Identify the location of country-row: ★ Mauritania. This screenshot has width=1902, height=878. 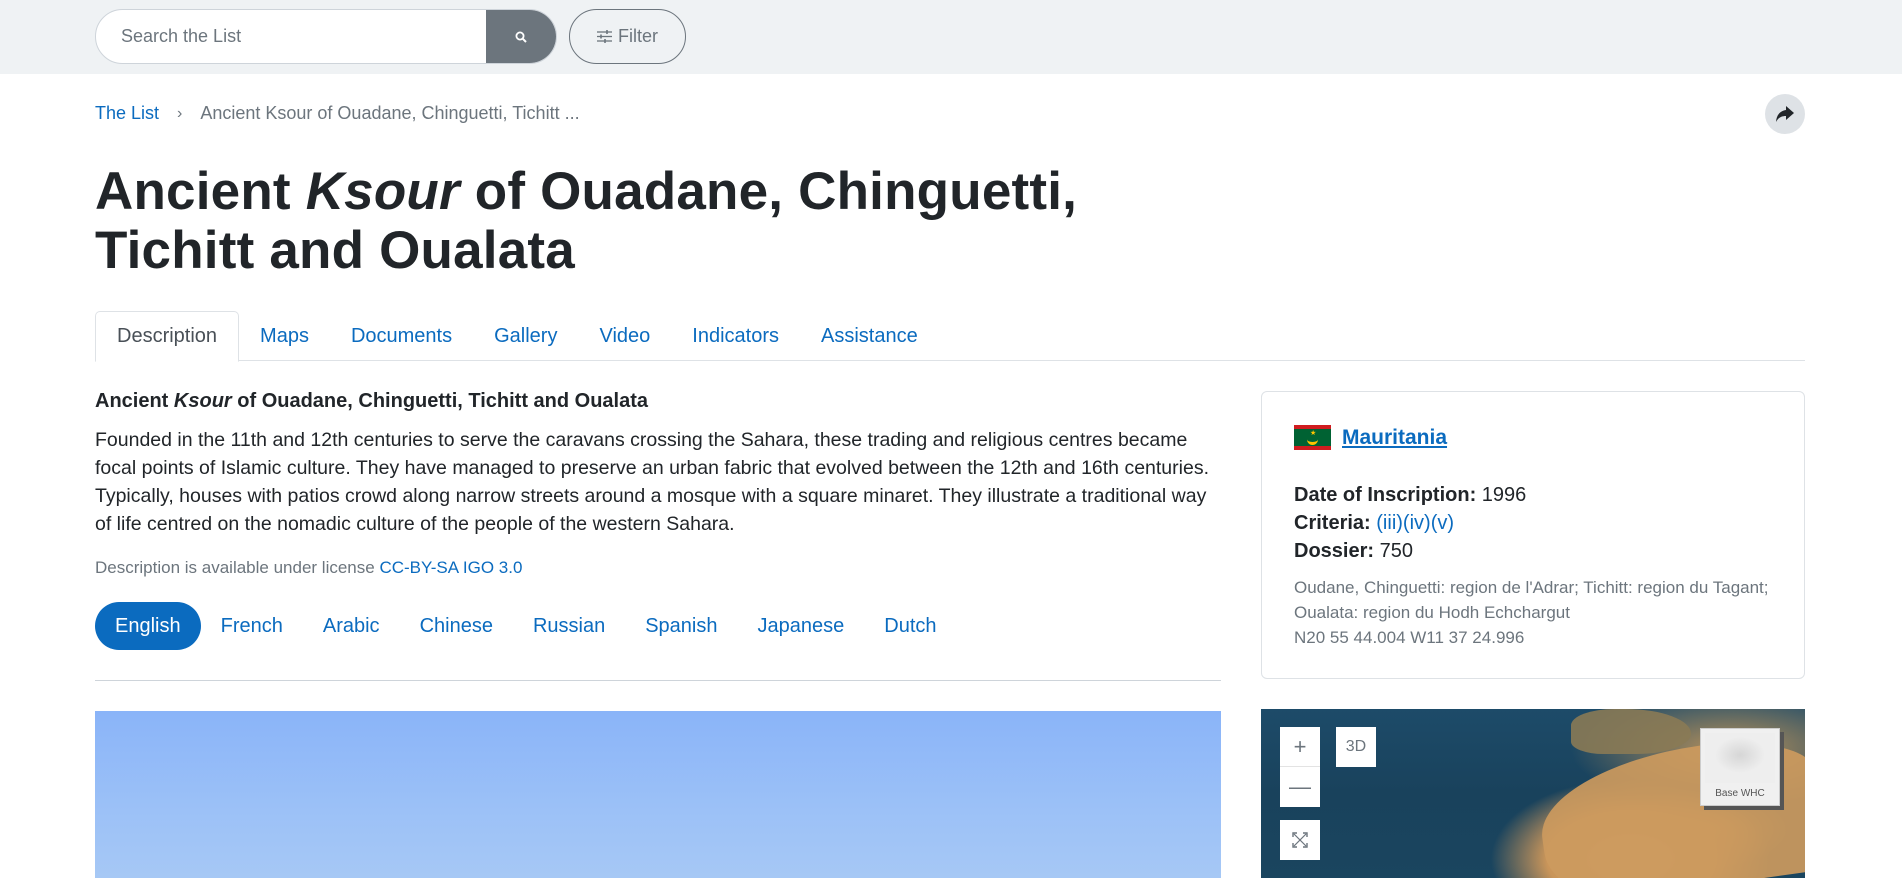
(1370, 437).